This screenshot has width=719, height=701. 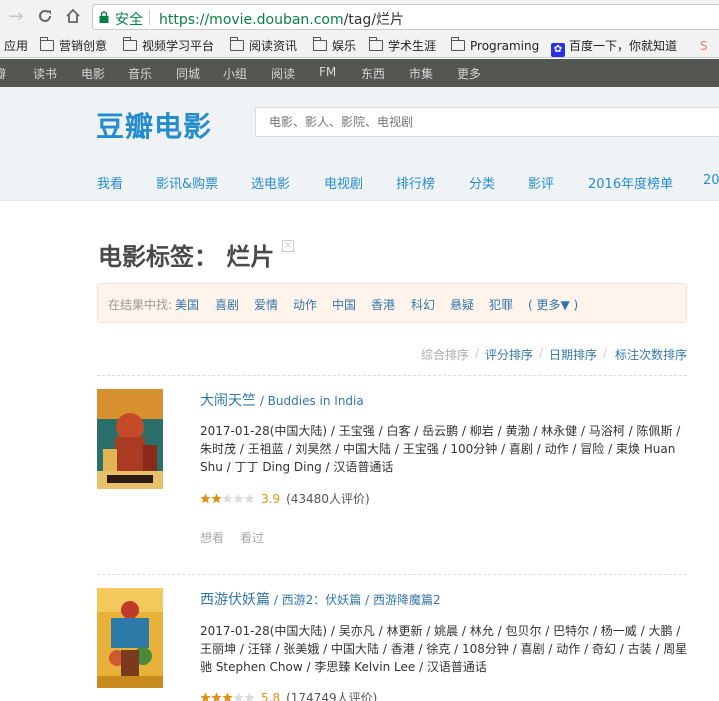 What do you see at coordinates (462, 304) in the screenshot?
I see `filter-tag: 悬疑` at bounding box center [462, 304].